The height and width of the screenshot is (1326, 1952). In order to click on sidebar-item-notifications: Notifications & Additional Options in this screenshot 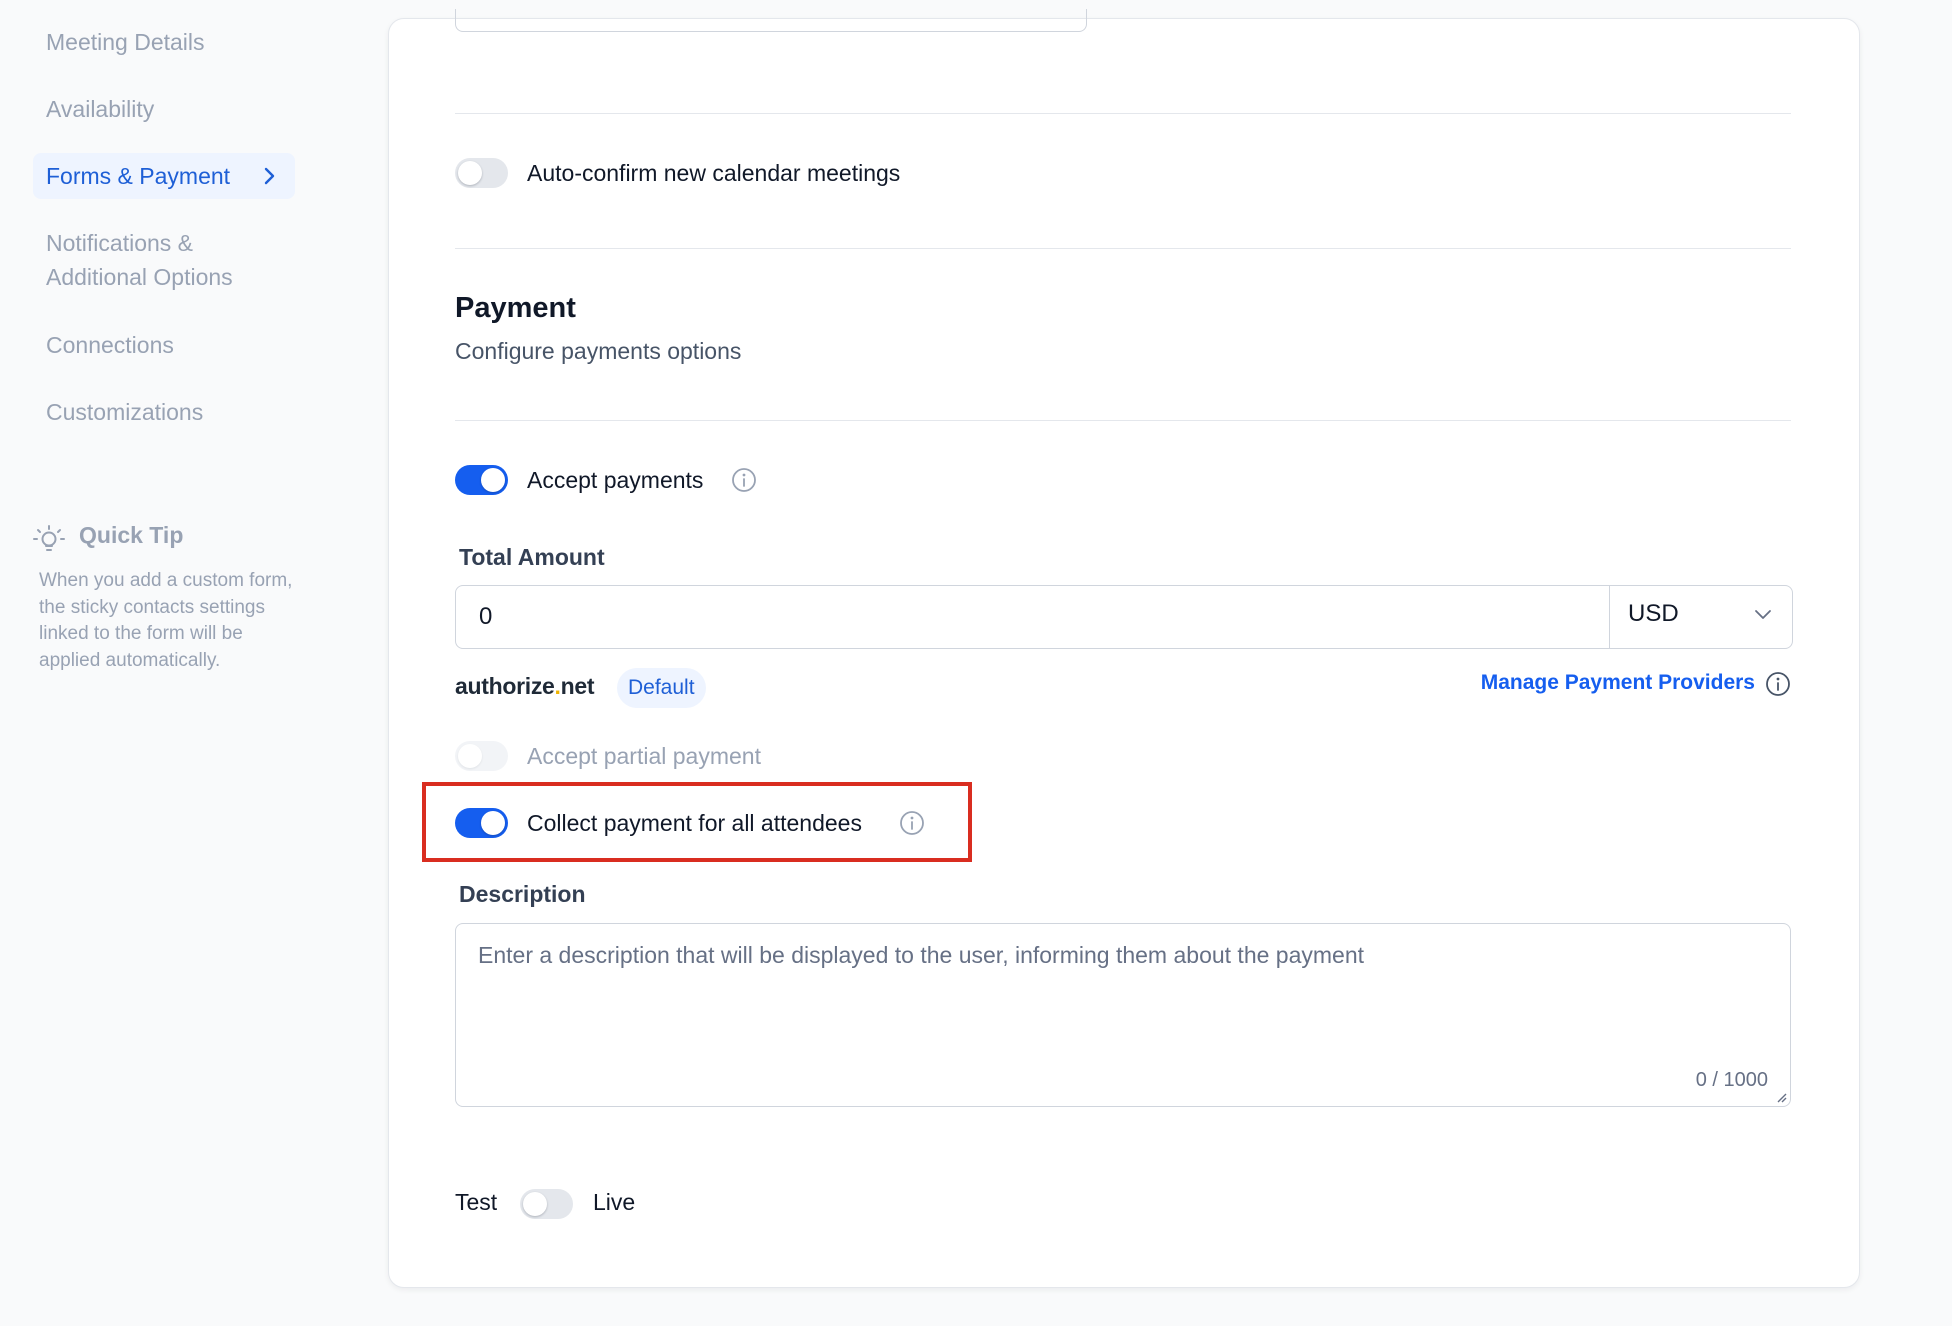, I will do `click(161, 260)`.